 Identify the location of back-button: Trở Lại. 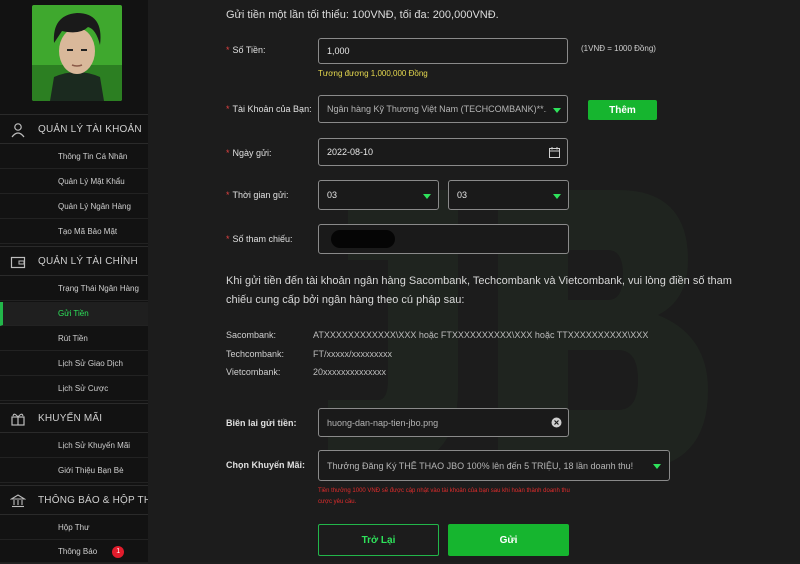
(378, 540).